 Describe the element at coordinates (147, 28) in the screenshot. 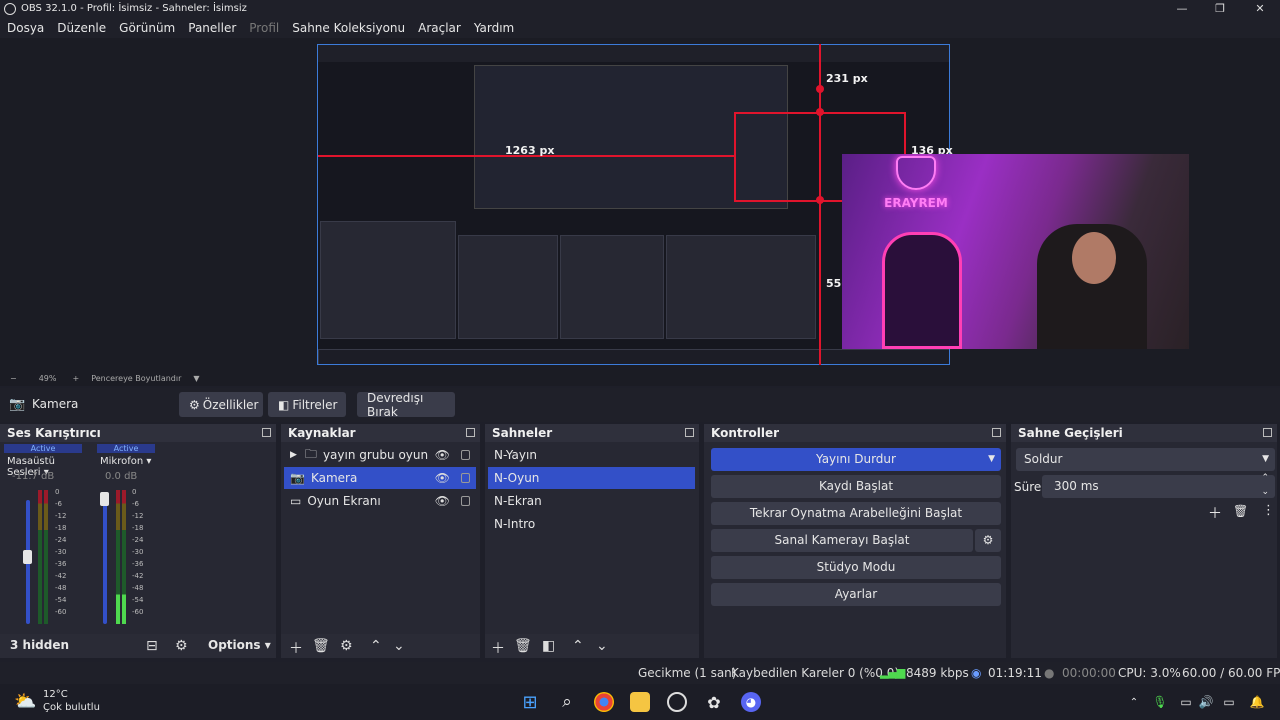

I see `menu-view: Görünüm` at that location.